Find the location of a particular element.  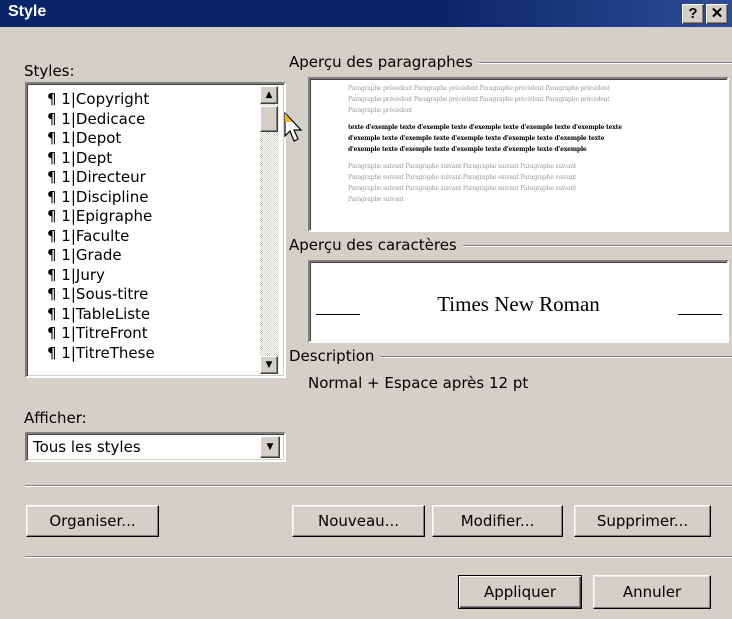

character-preview-sample: Times New Roman is located at coordinates (518, 304).